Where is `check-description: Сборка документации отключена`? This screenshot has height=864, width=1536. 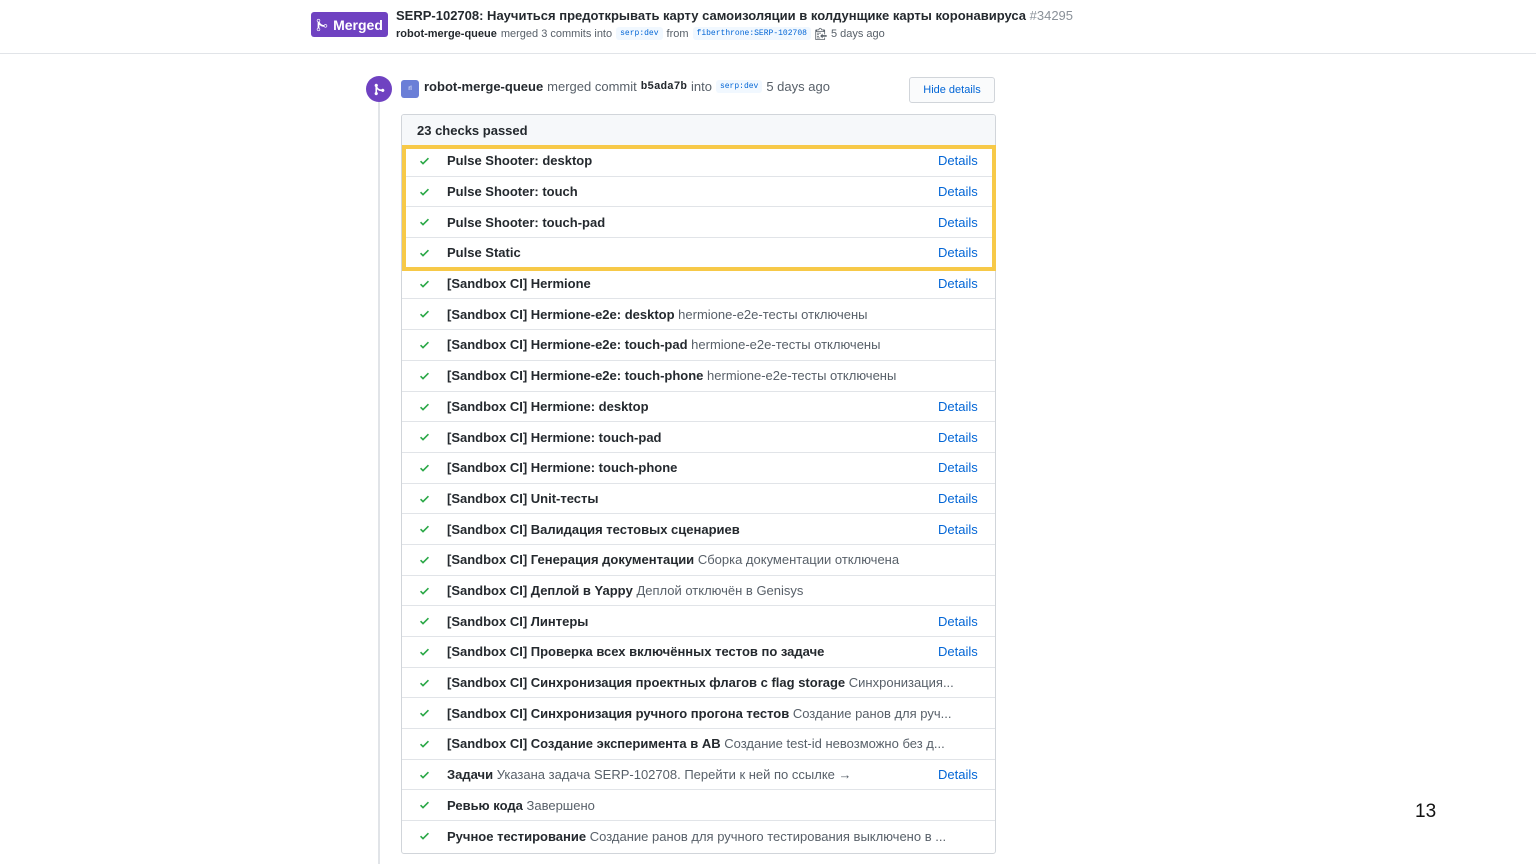 check-description: Сборка документации отключена is located at coordinates (798, 560).